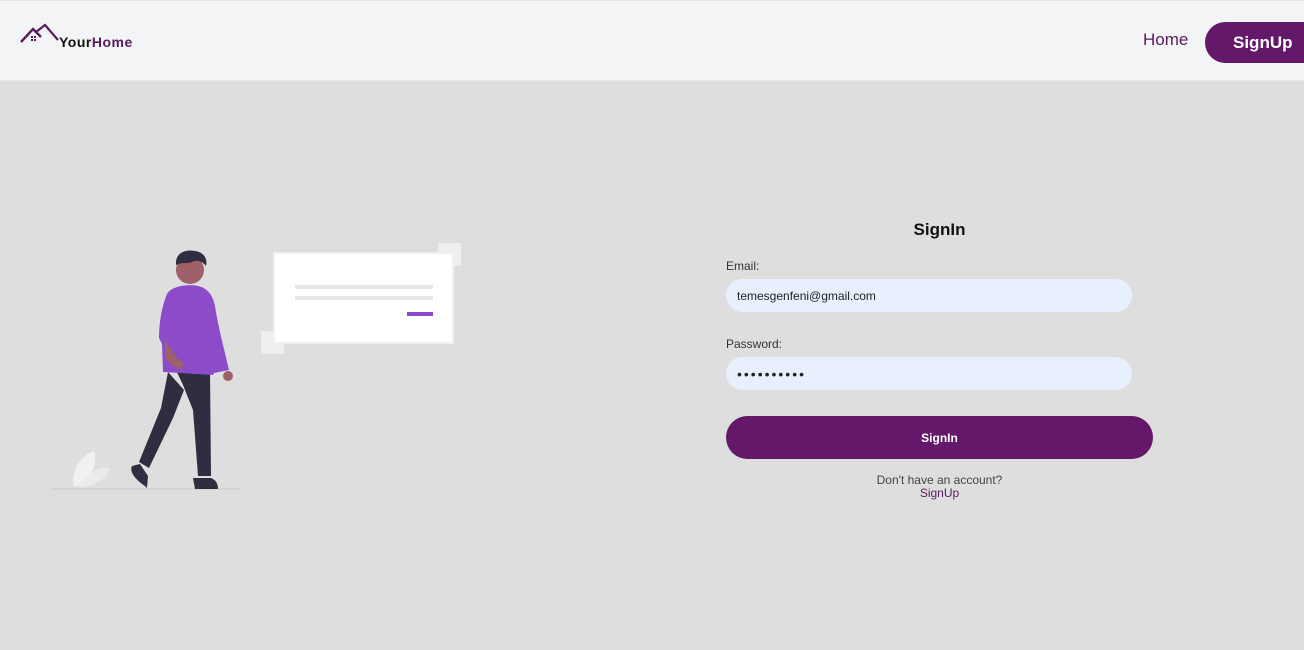  Describe the element at coordinates (256, 366) in the screenshot. I see `person-with-message-card-illustration` at that location.